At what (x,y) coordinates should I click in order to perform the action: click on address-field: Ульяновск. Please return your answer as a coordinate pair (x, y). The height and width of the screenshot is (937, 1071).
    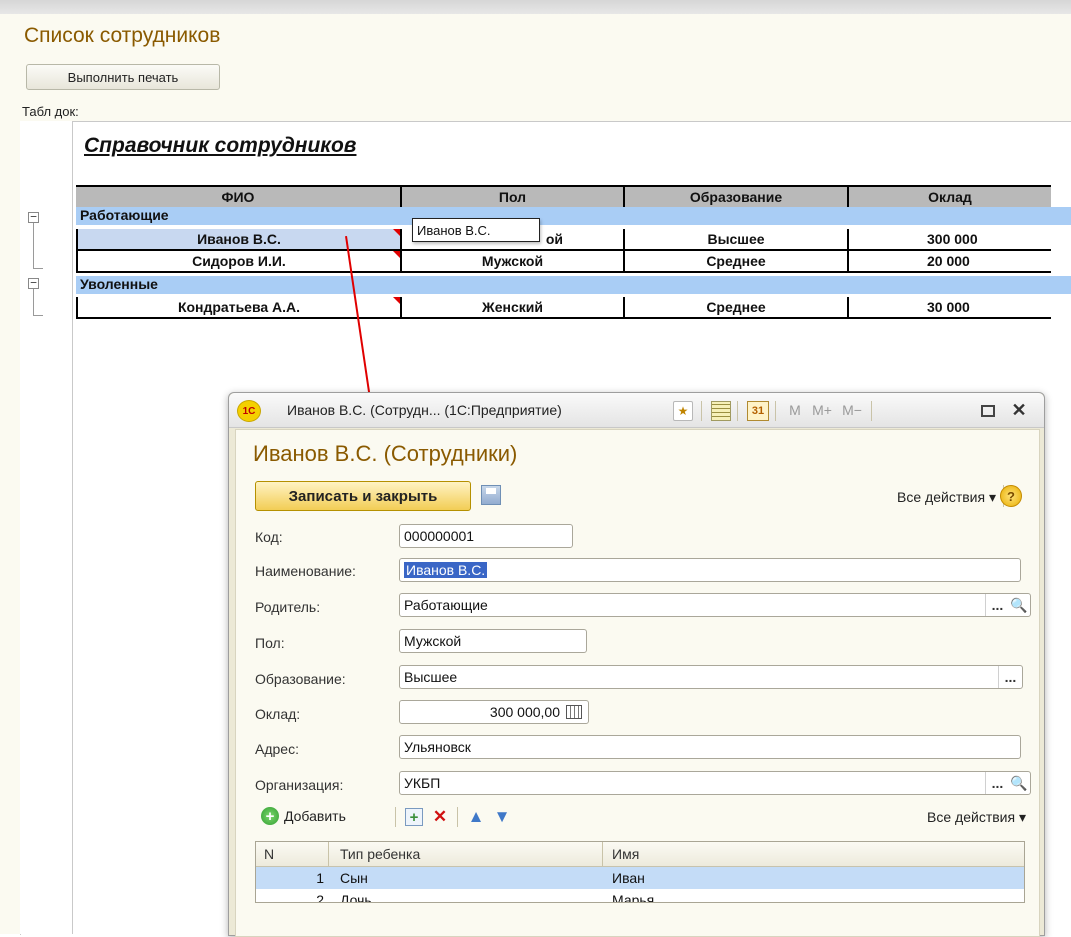
    Looking at the image, I should click on (710, 747).